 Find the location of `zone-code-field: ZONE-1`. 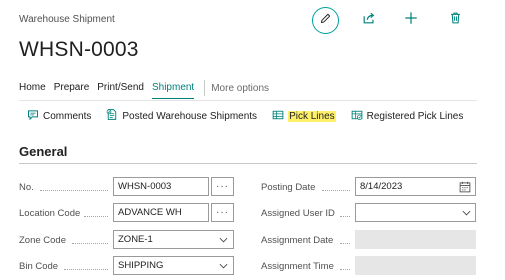

zone-code-field: ZONE-1 is located at coordinates (173, 239).